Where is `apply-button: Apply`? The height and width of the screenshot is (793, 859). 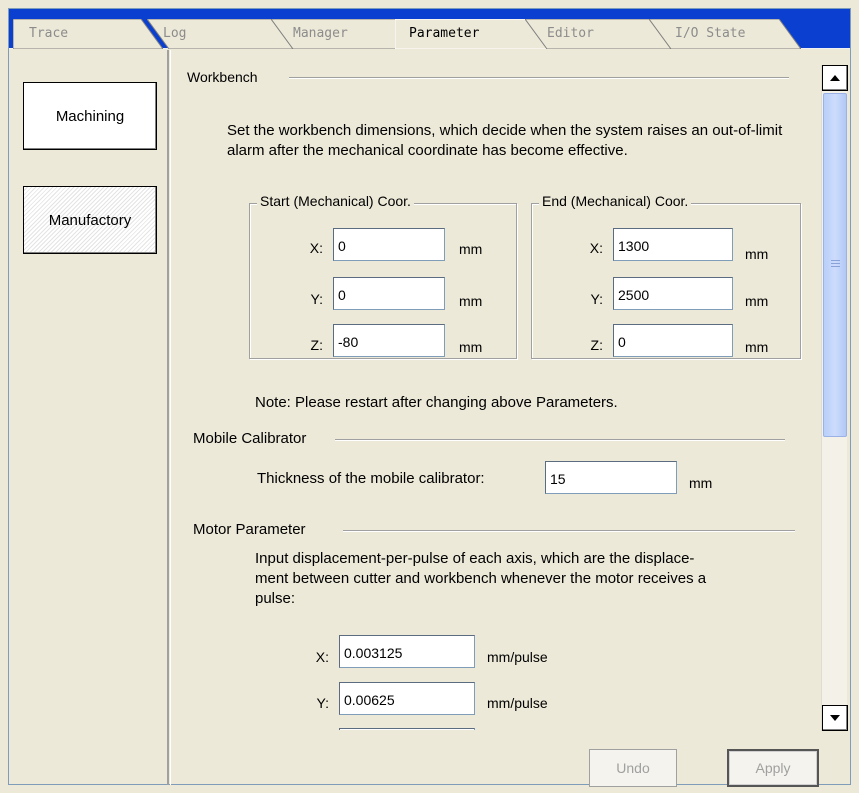 apply-button: Apply is located at coordinates (773, 768).